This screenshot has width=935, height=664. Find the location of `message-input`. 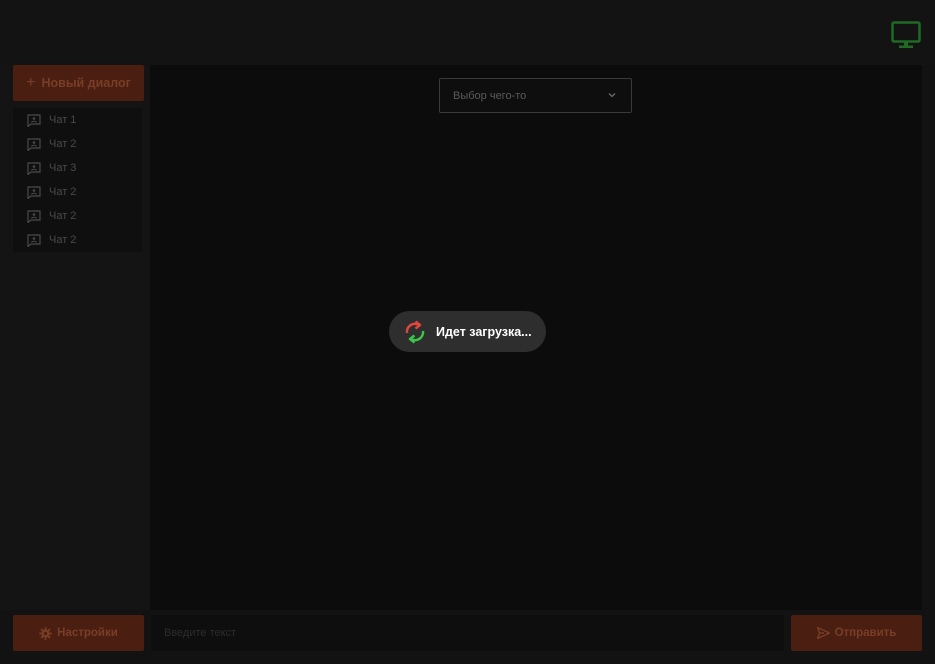

message-input is located at coordinates (467, 633).